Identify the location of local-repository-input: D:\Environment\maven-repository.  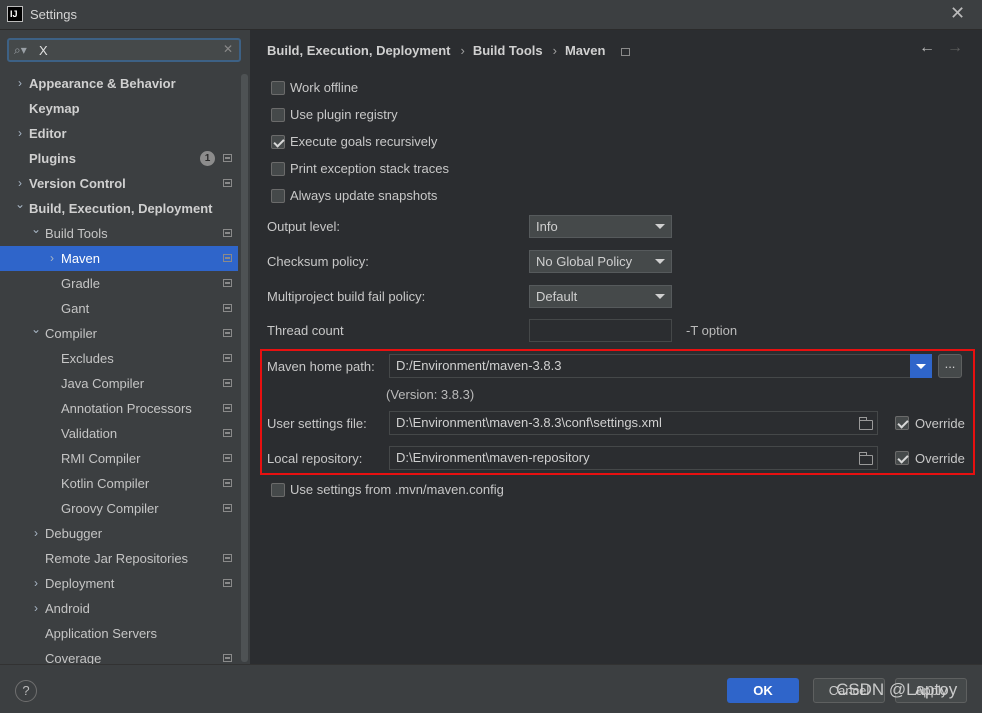
(633, 458).